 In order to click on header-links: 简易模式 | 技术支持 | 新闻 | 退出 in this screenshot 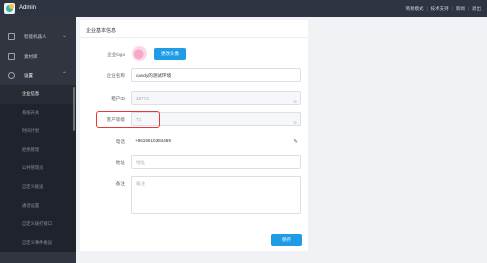, I will do `click(443, 9)`.